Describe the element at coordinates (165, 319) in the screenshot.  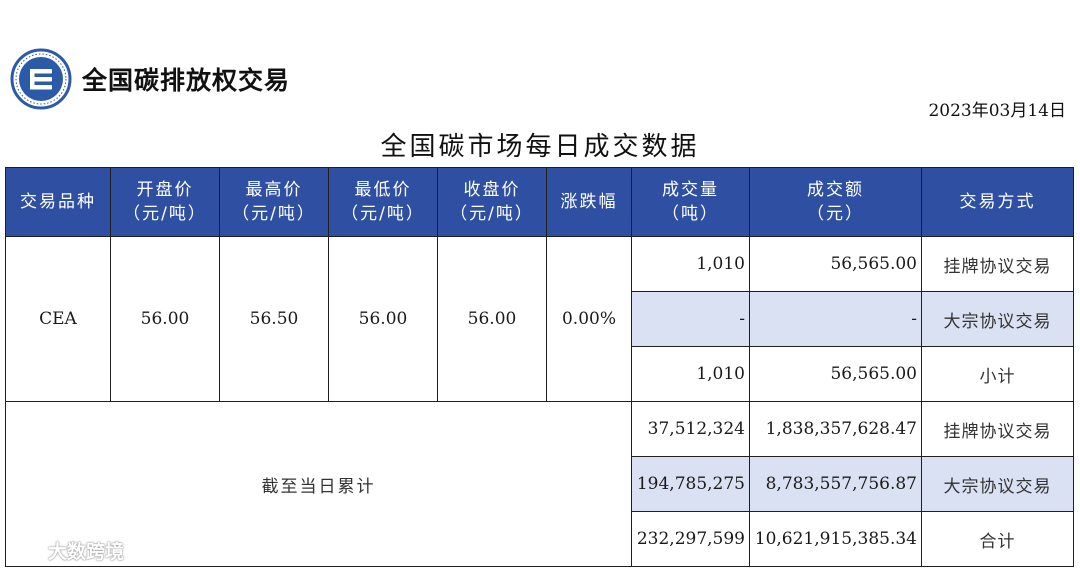
I see `cell-open: 56.00` at that location.